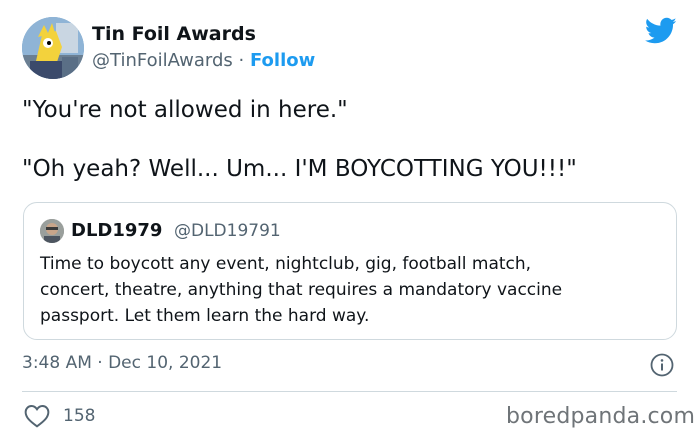  I want to click on twitter-bird-icon, so click(661, 31).